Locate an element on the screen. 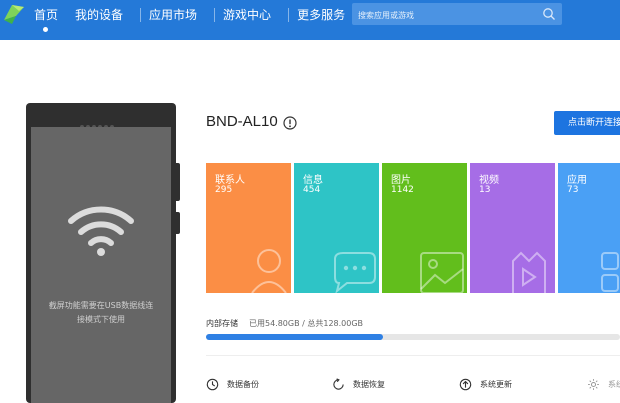 The image size is (620, 403). system-settings-button: 系统 is located at coordinates (603, 384).